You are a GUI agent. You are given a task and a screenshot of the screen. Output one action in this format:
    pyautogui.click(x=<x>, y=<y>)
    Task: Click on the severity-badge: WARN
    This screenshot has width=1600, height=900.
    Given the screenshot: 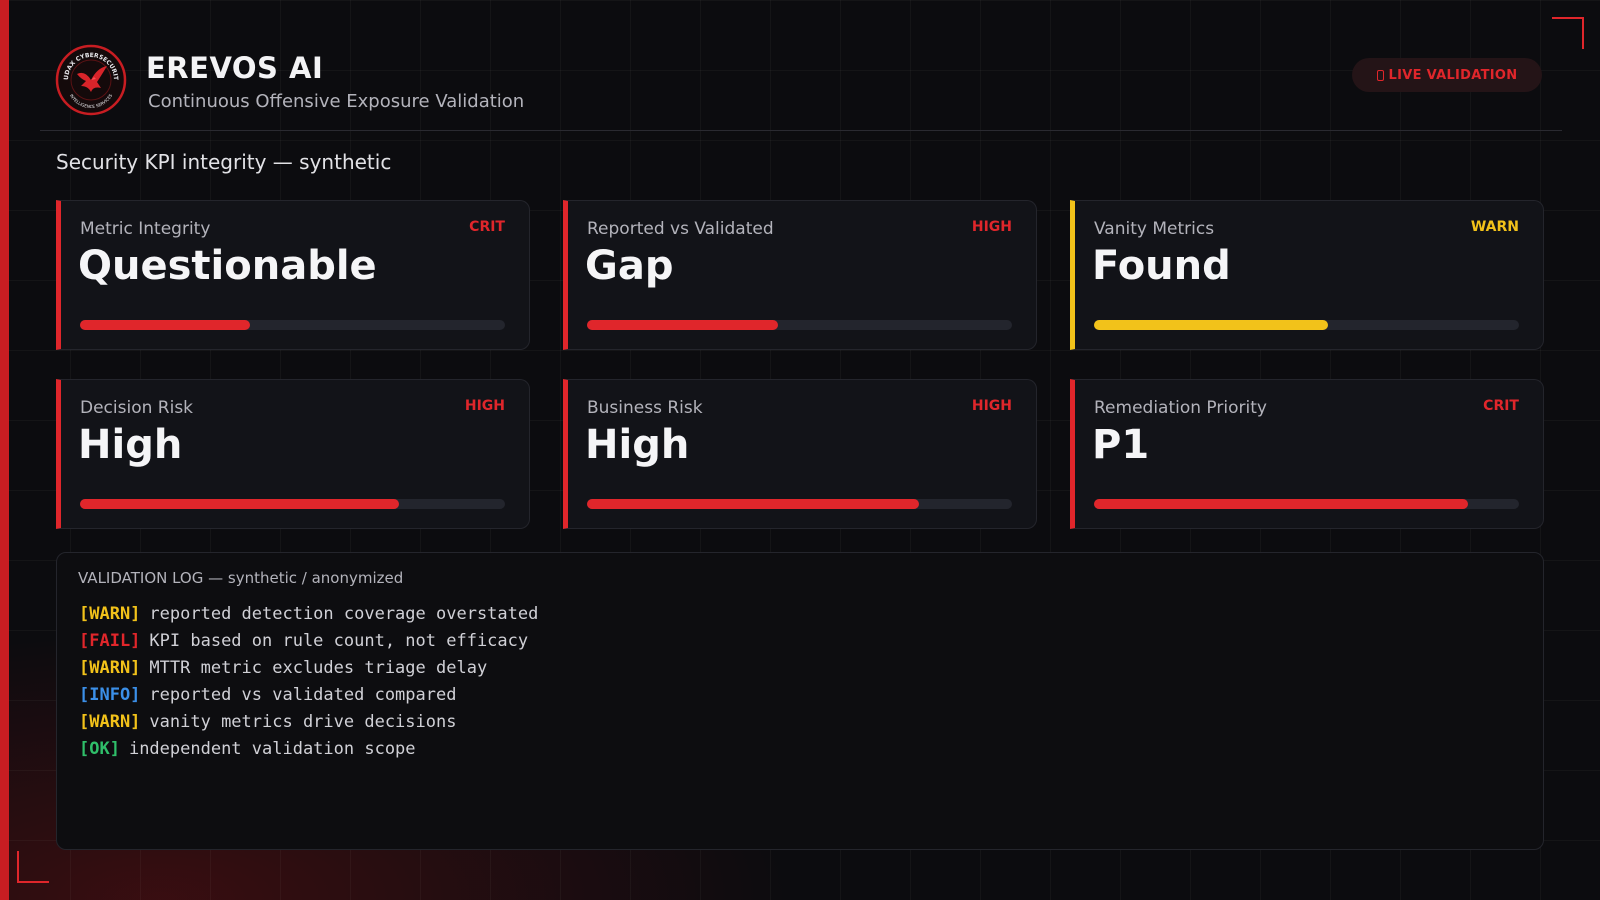 What is the action you would take?
    pyautogui.click(x=1494, y=227)
    